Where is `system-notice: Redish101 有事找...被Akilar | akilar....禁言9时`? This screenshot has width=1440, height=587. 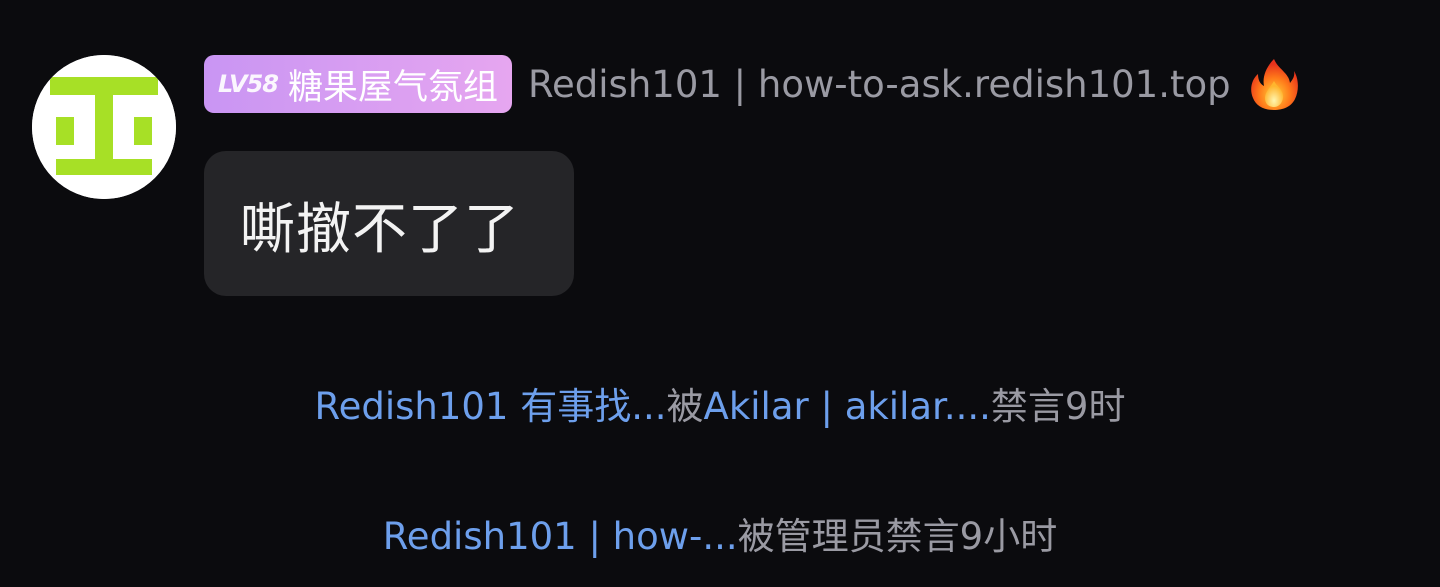
system-notice: Redish101 有事找...被Akilar | akilar....禁言9时 is located at coordinates (720, 403).